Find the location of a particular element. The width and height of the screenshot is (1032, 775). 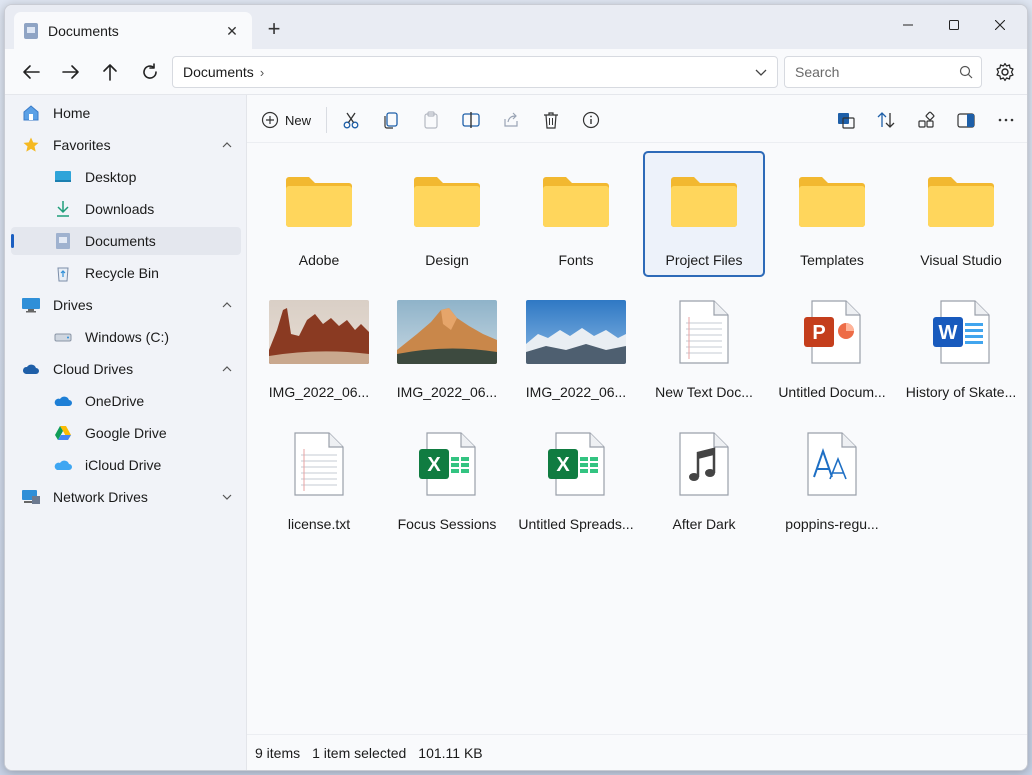

excel-icon: X is located at coordinates (576, 464).